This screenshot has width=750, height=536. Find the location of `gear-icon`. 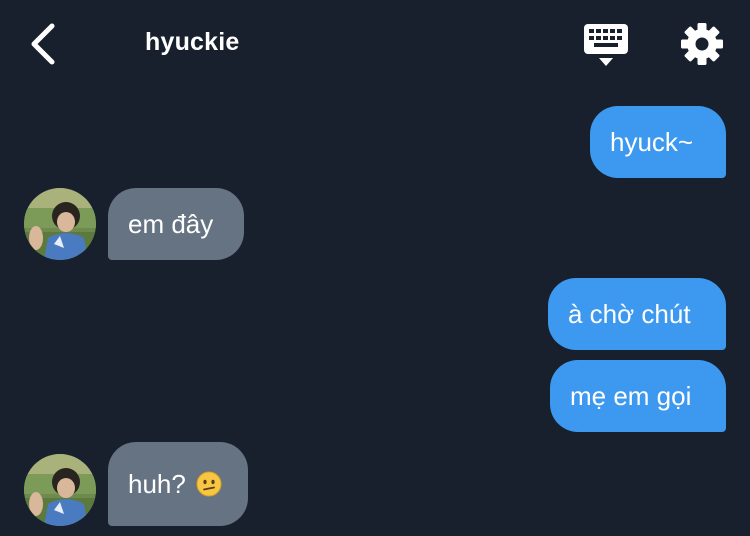

gear-icon is located at coordinates (702, 44).